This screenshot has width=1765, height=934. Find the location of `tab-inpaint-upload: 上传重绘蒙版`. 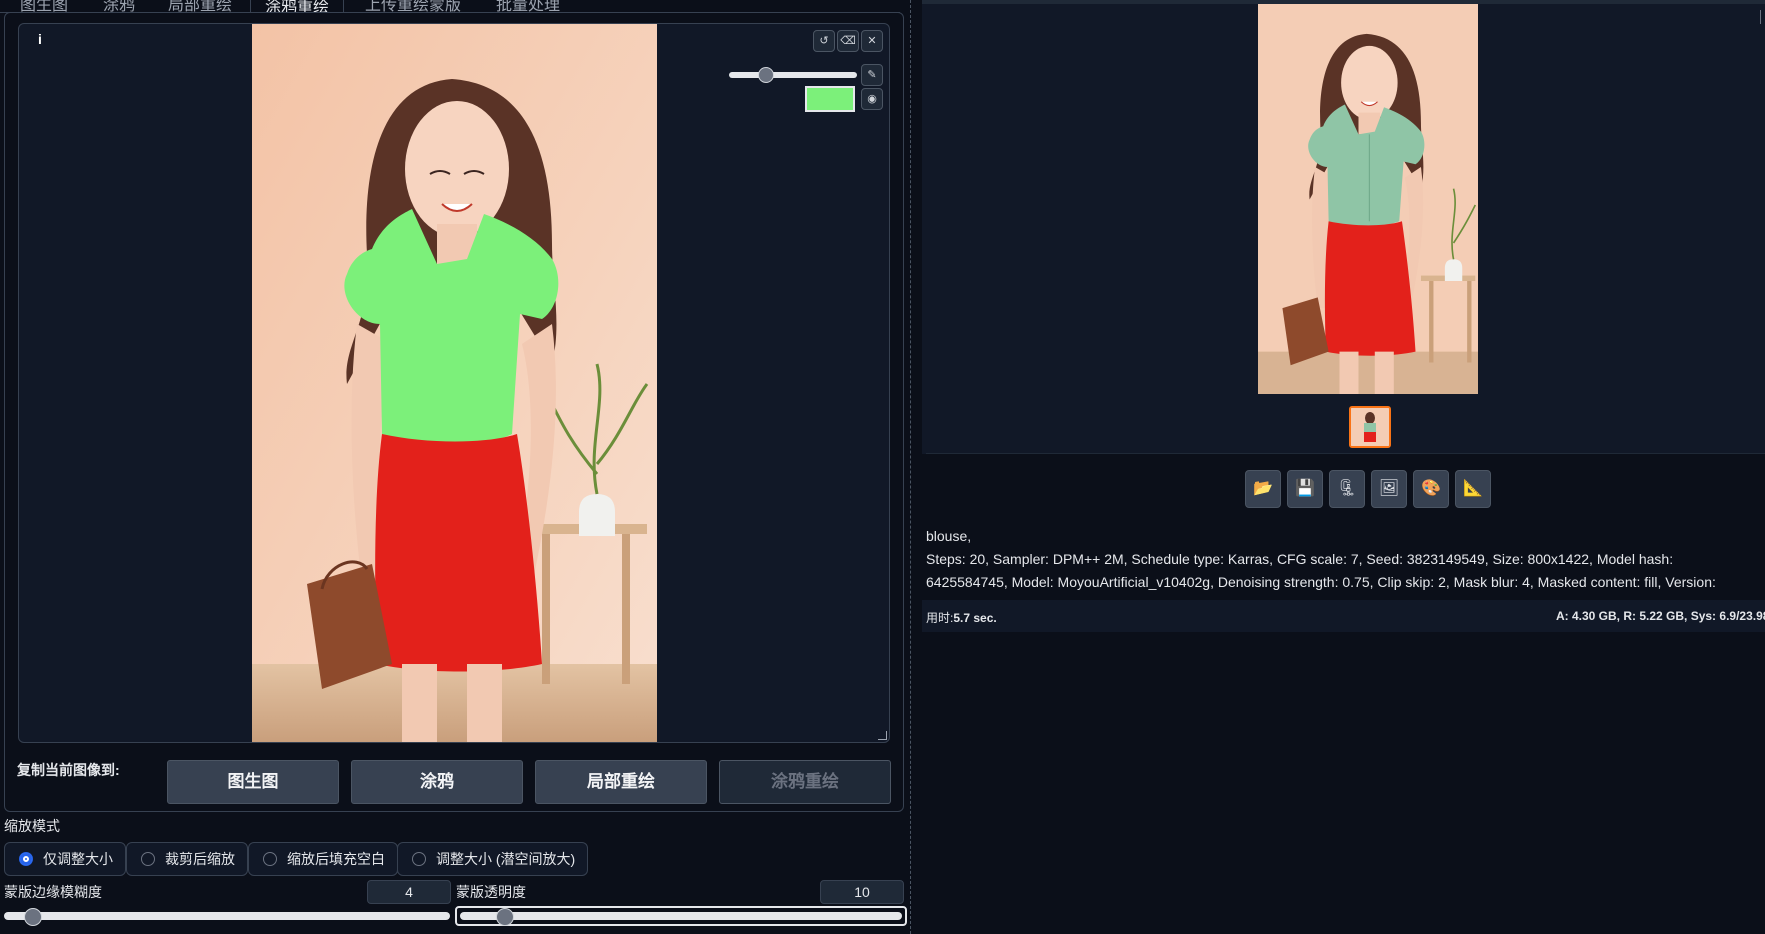

tab-inpaint-upload: 上传重绘蒙版 is located at coordinates (413, 6).